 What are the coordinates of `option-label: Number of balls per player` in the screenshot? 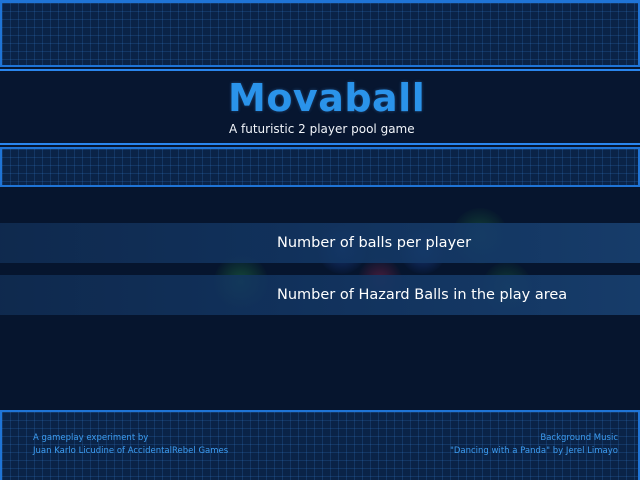 It's located at (374, 243).